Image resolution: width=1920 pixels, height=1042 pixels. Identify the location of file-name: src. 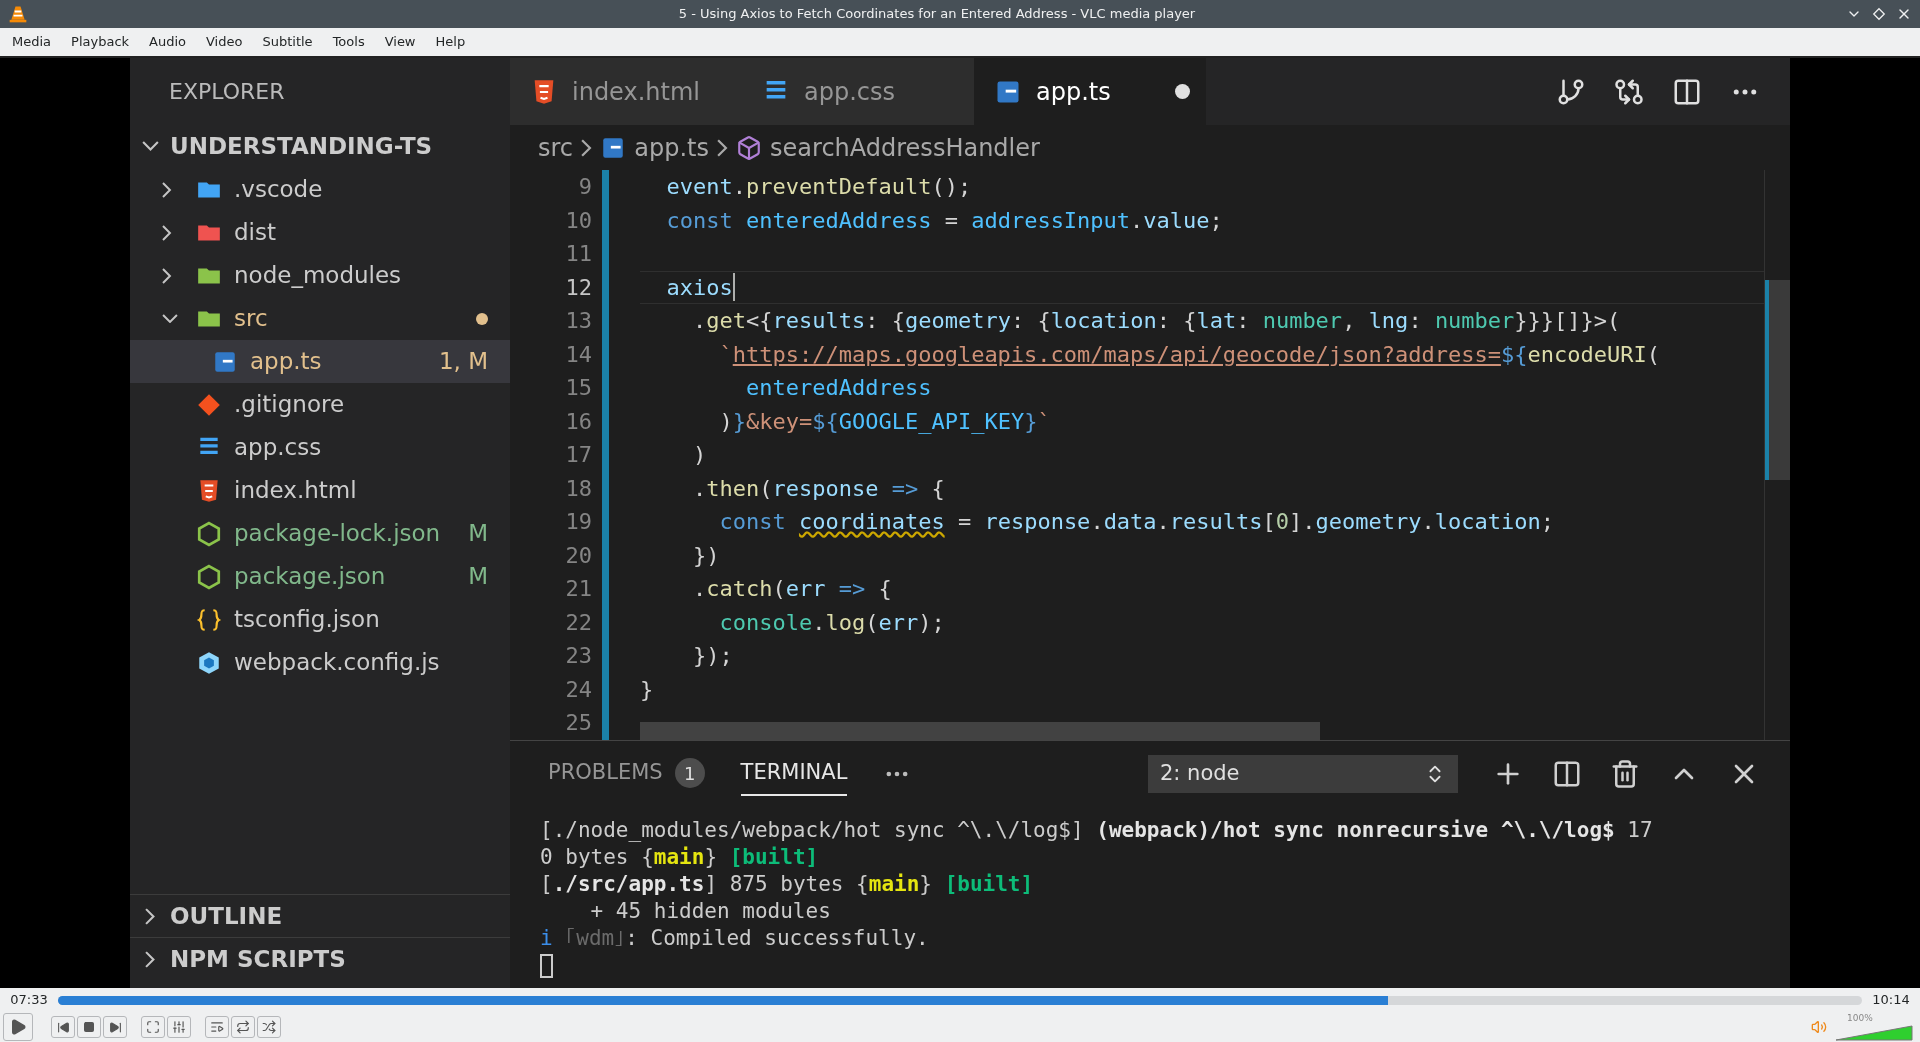
(251, 319).